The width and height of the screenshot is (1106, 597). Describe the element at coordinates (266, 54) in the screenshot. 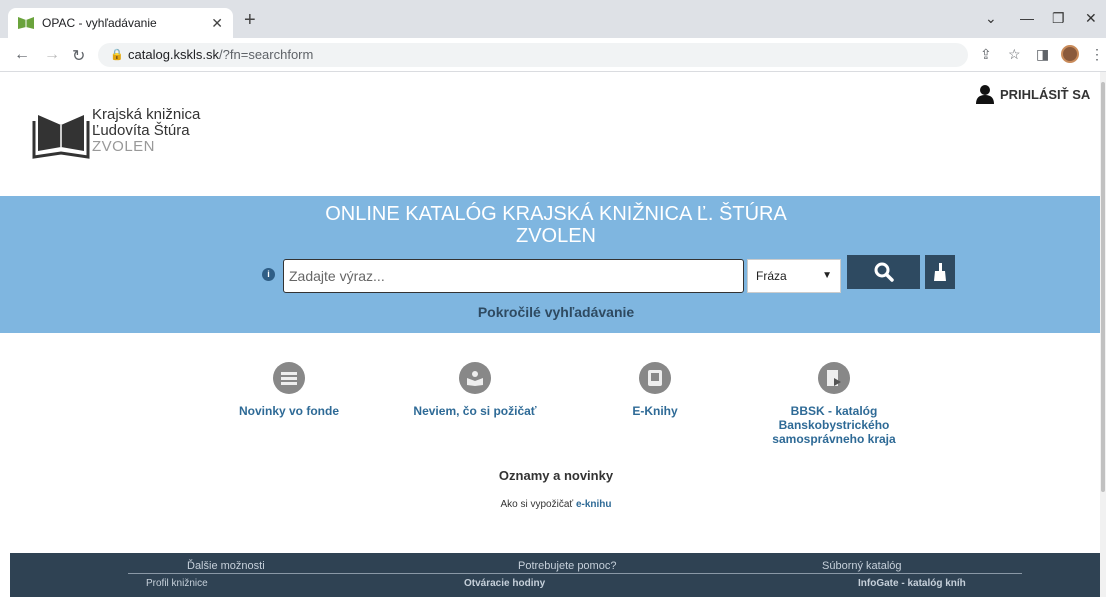

I see `url-path: /?fn=searchform` at that location.